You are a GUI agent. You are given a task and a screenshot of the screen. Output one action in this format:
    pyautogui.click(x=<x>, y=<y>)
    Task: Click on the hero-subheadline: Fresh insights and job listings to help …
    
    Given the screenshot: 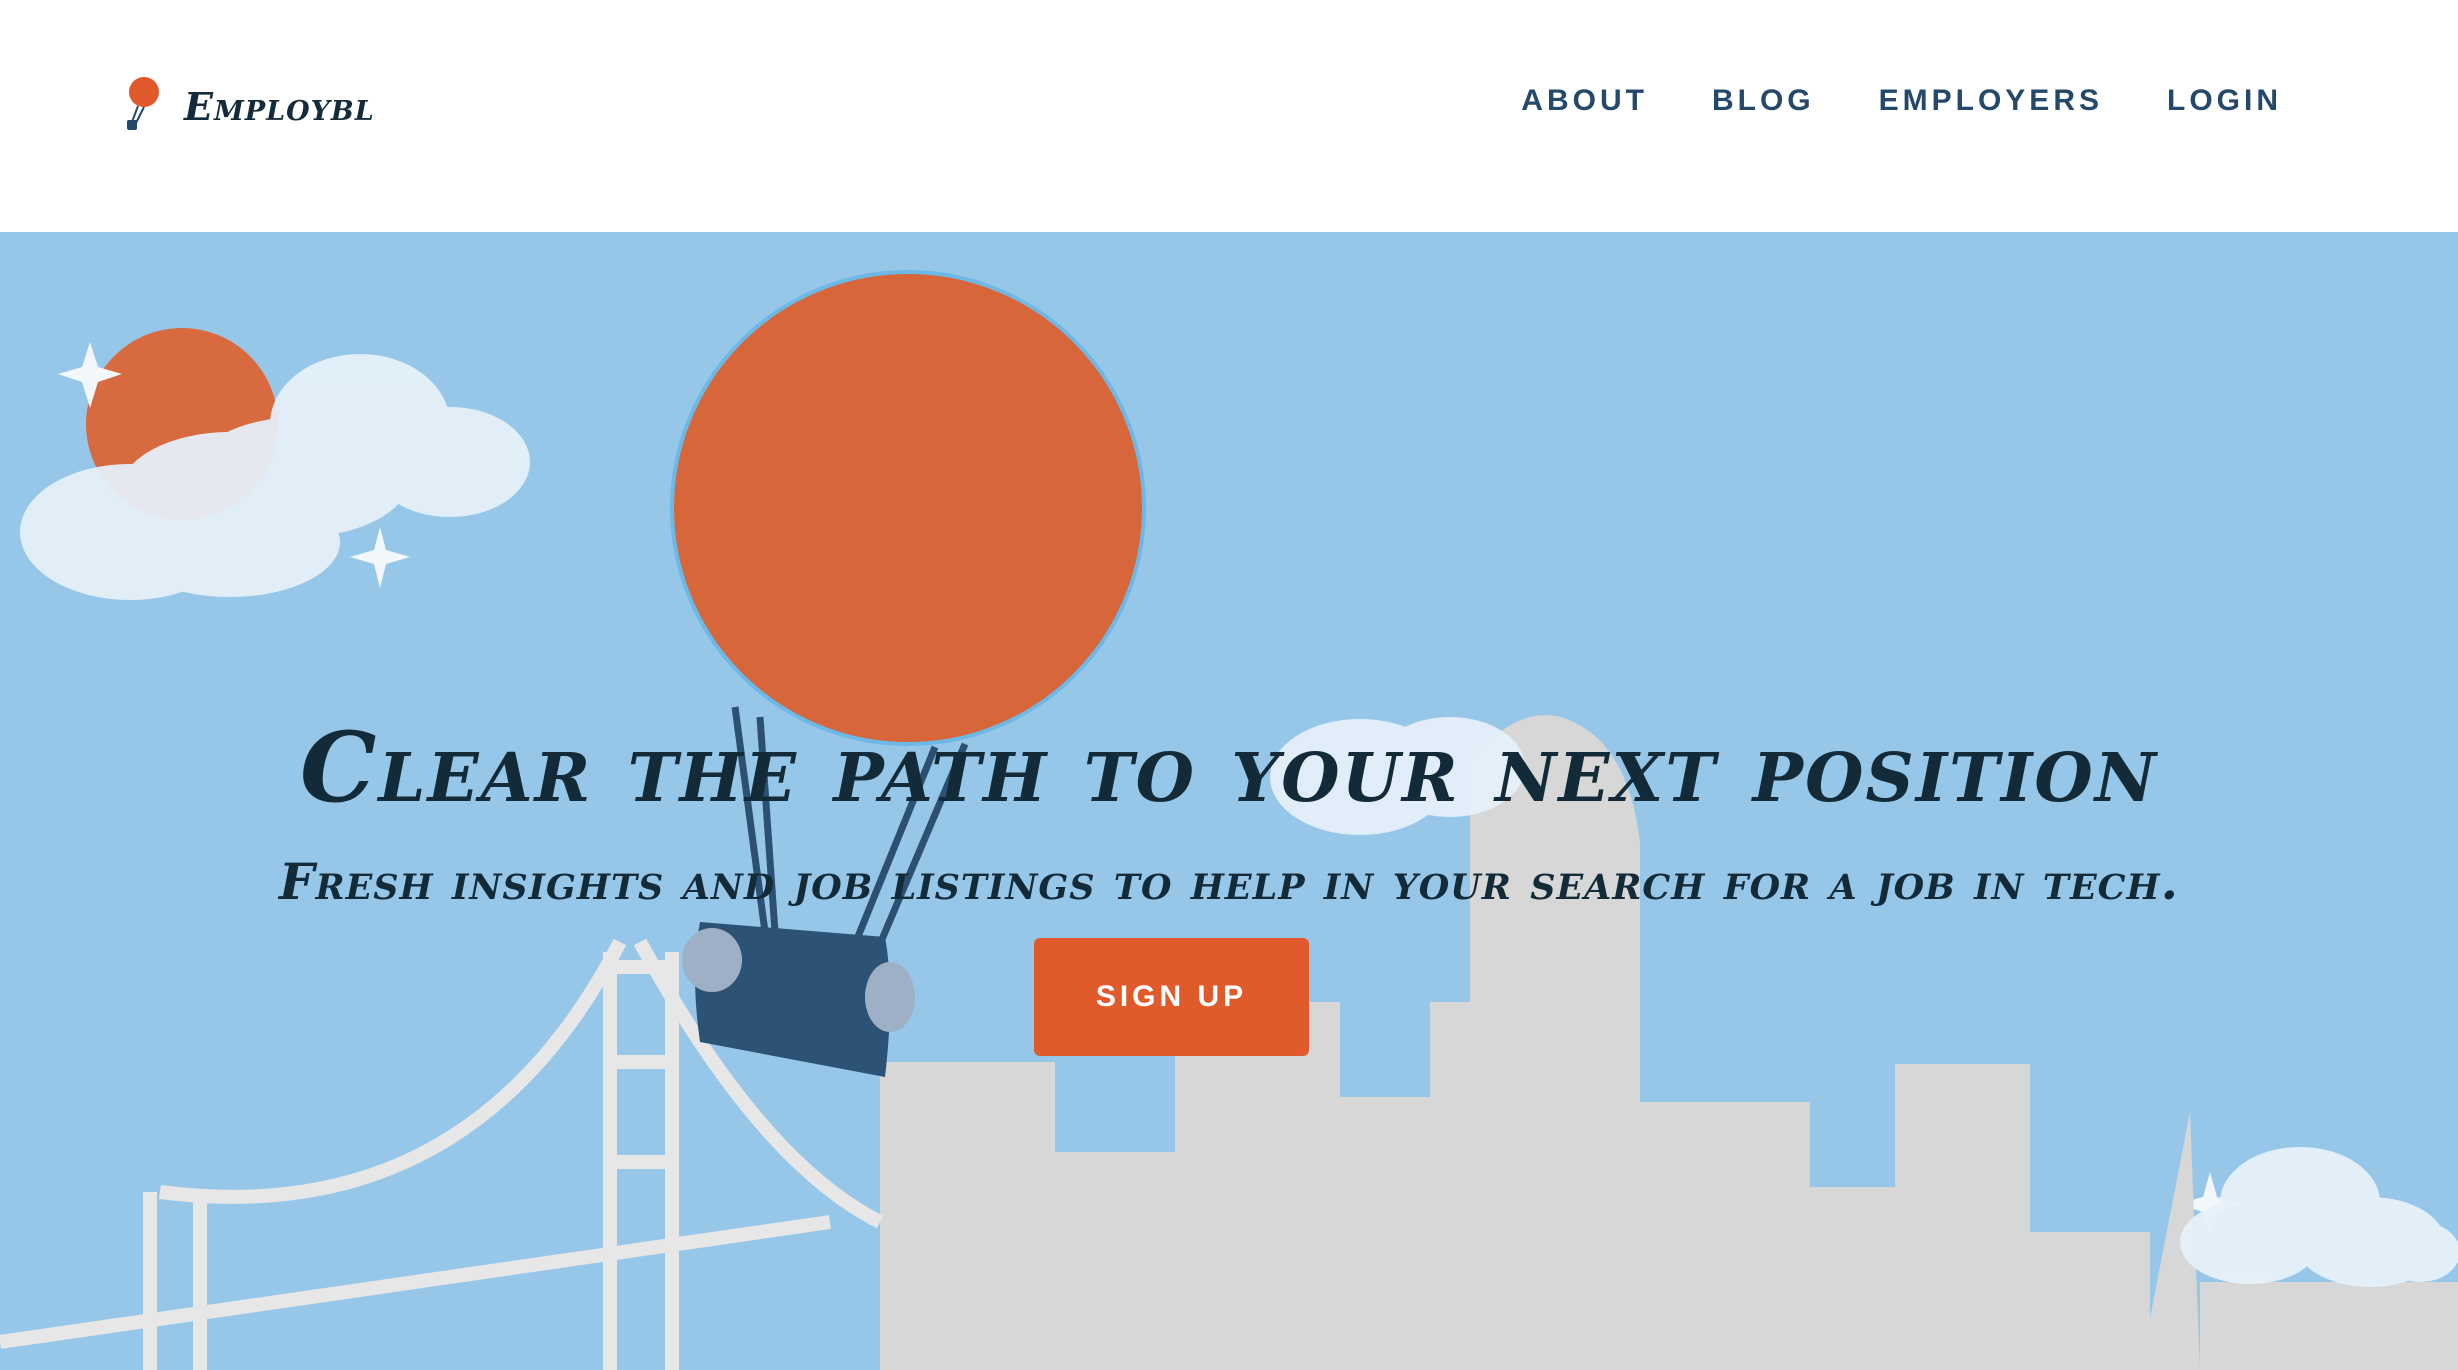 What is the action you would take?
    pyautogui.click(x=1229, y=881)
    